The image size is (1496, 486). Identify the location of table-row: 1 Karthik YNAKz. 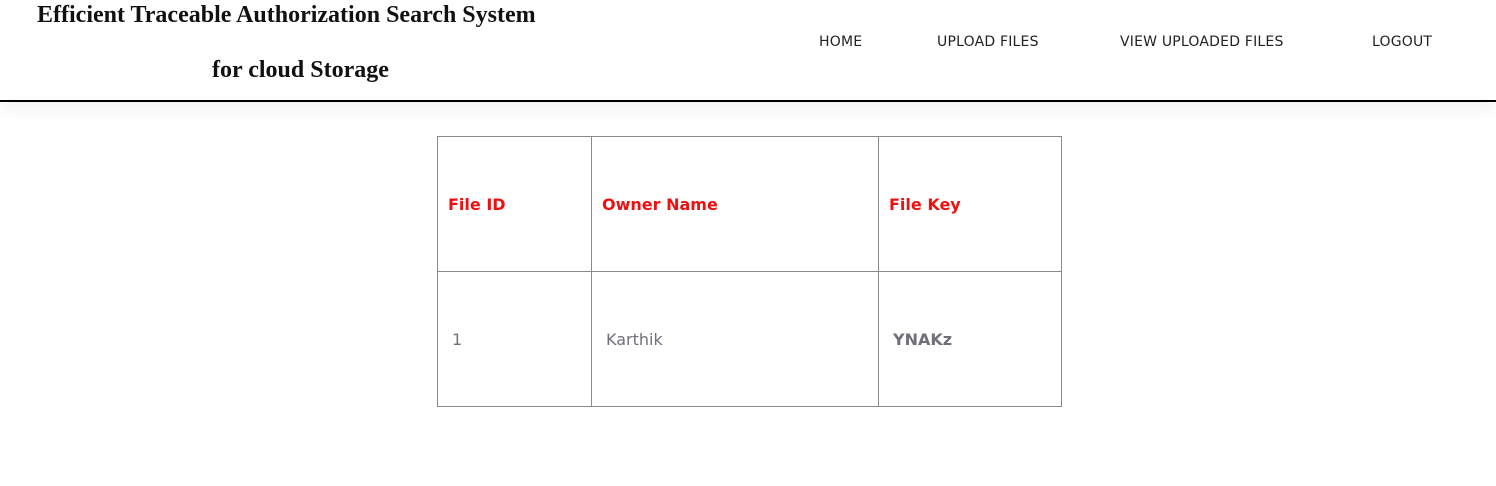
(749, 339).